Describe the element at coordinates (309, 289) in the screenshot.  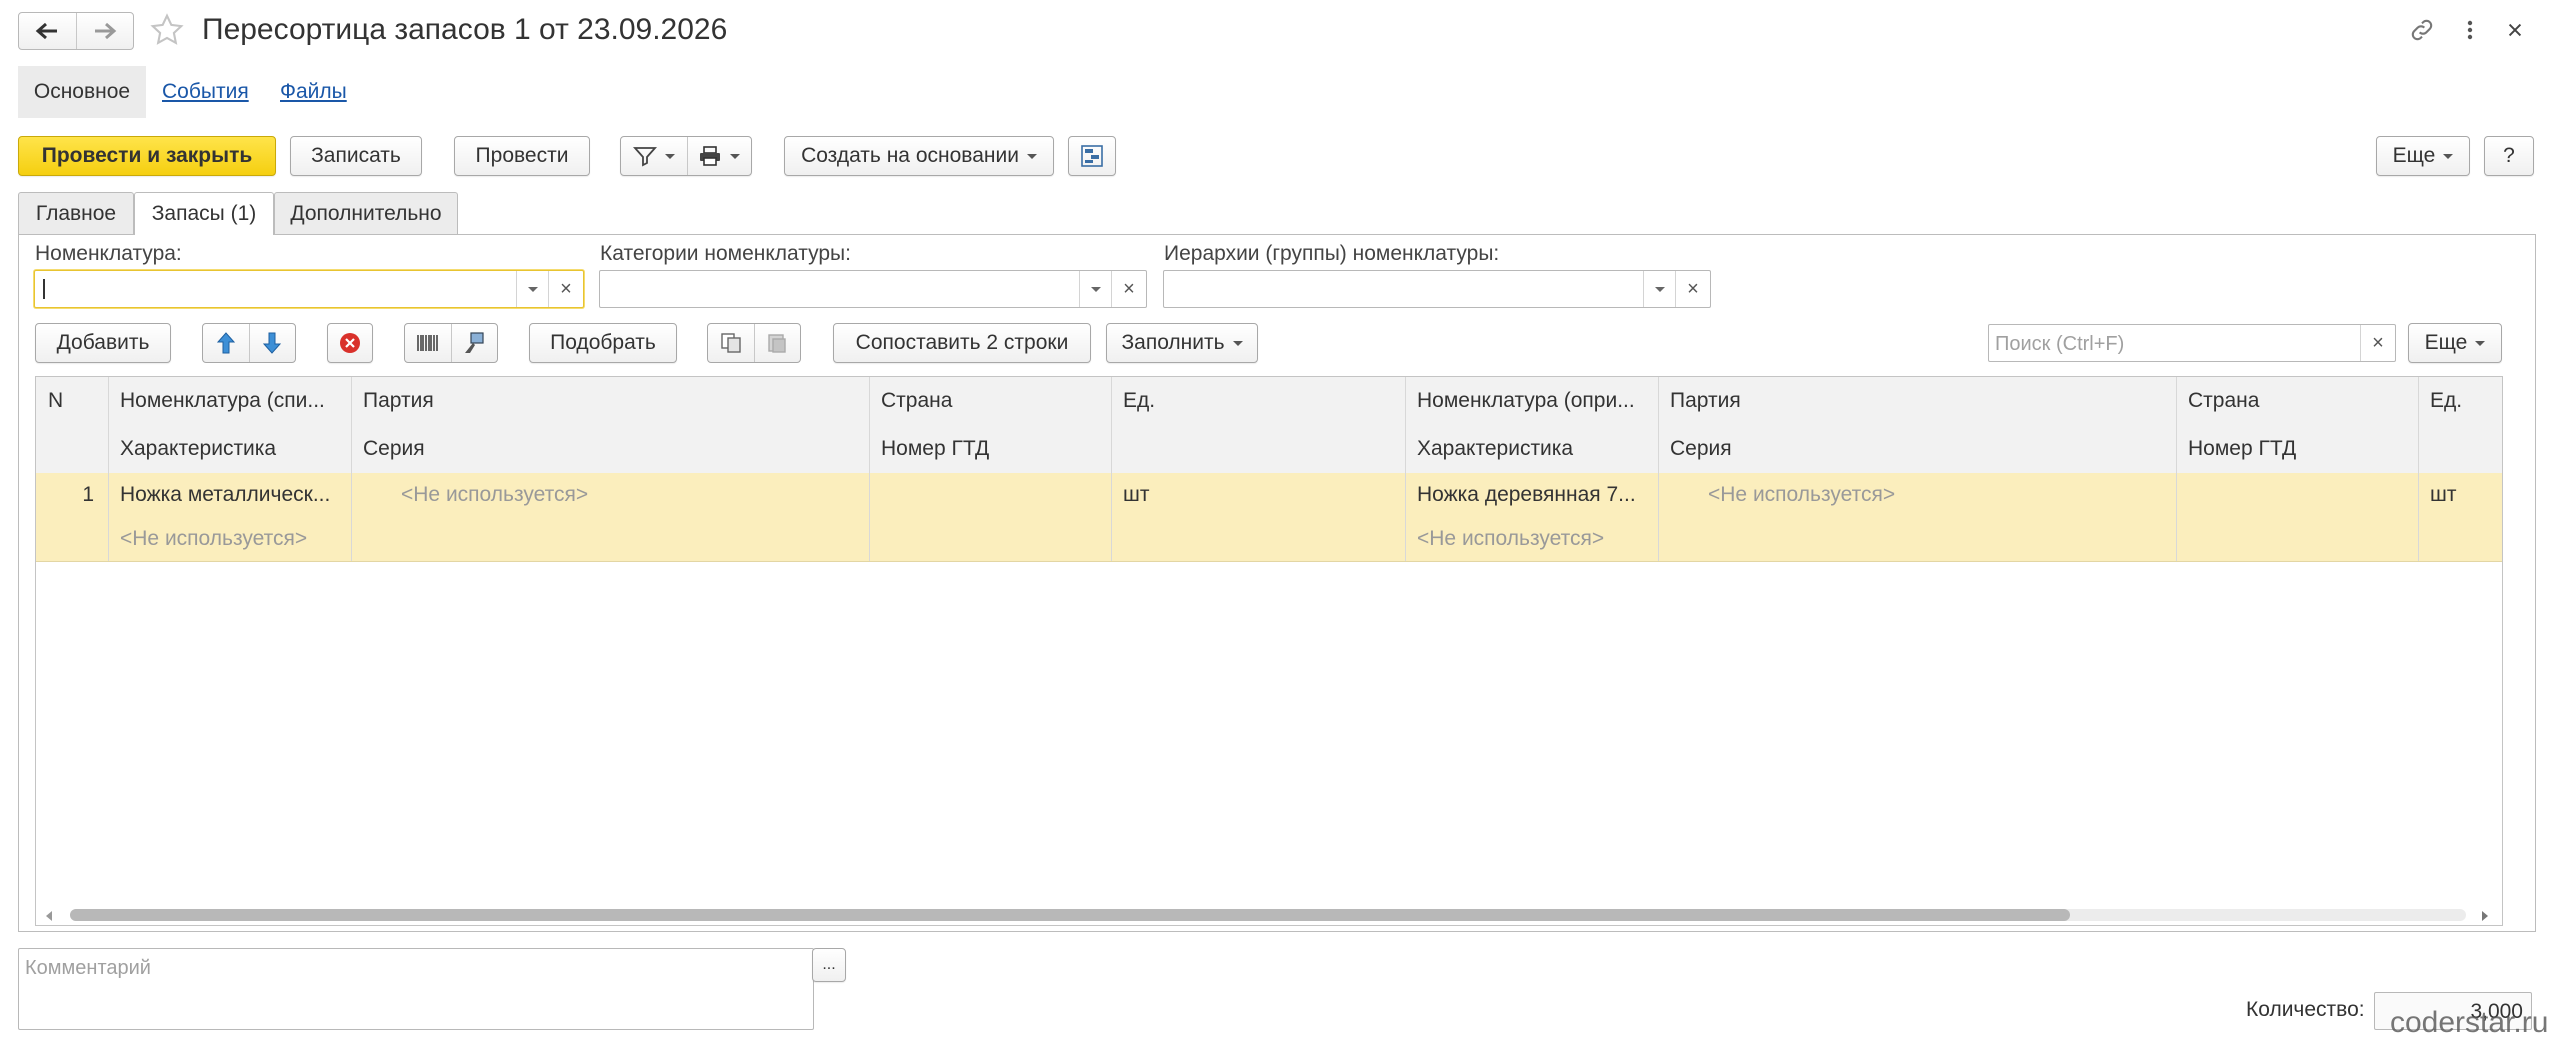
I see `nomenclature-input: ×` at that location.